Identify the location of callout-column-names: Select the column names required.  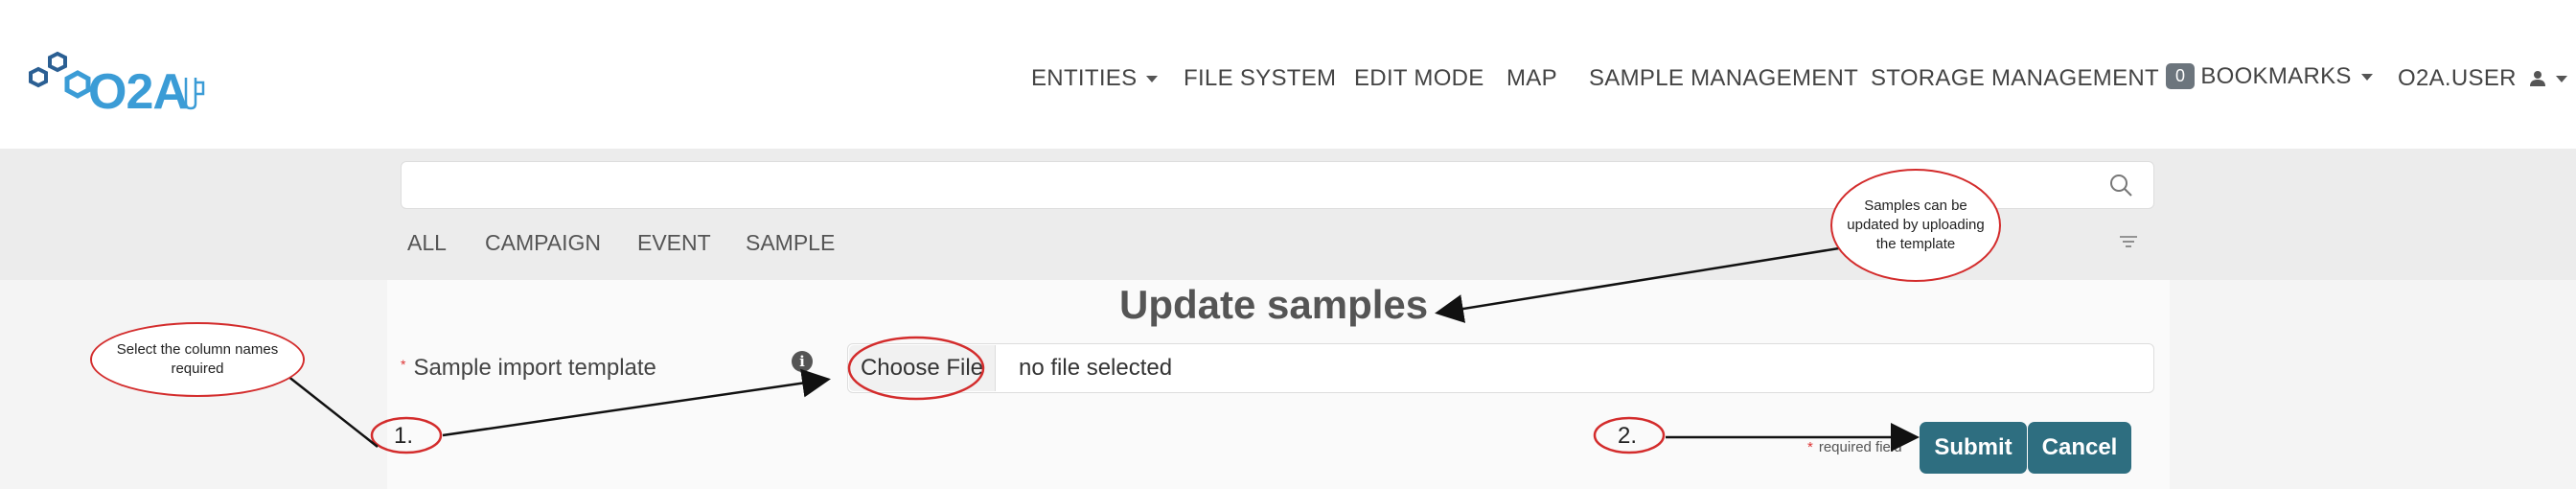
(197, 359).